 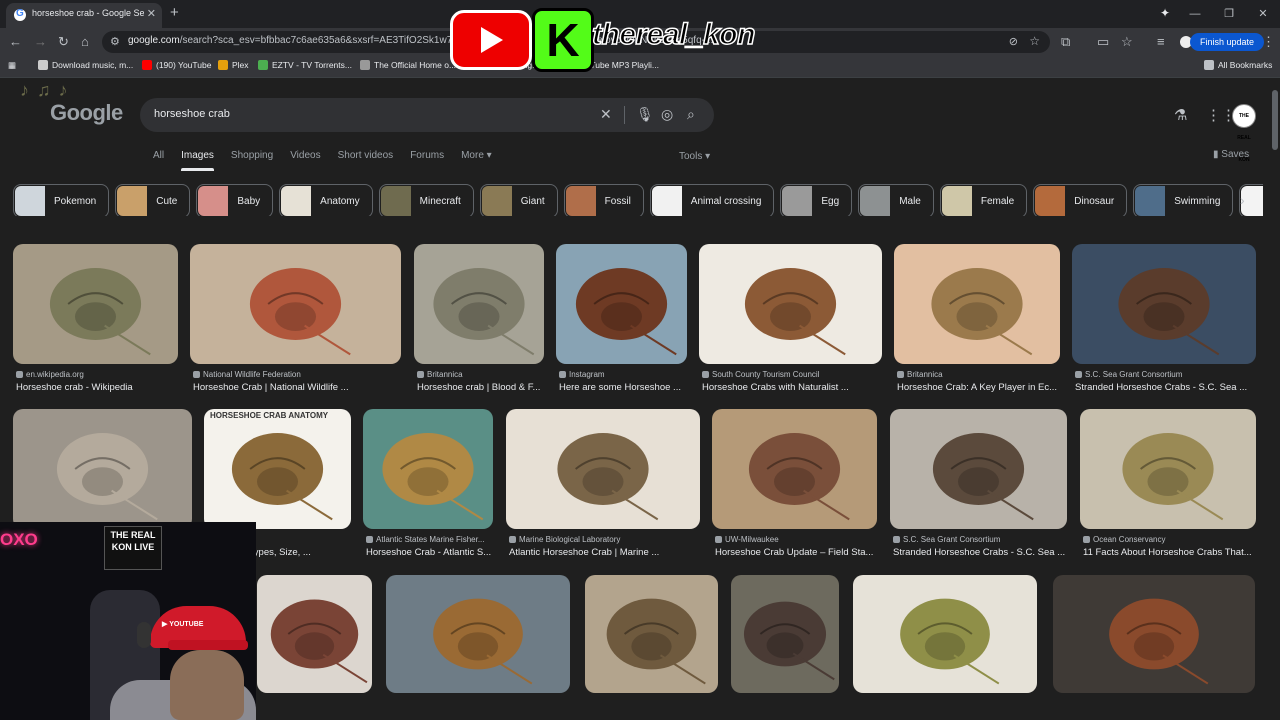 I want to click on back-icon: ←, so click(x=15, y=41).